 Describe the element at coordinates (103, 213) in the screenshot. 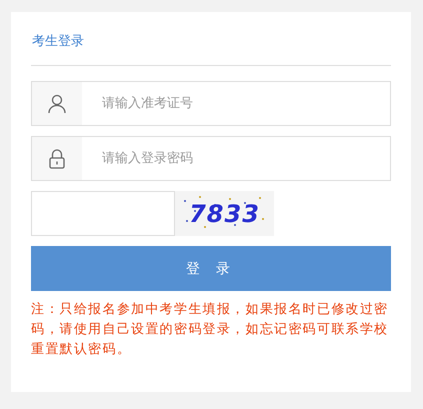

I see `captcha-field` at that location.